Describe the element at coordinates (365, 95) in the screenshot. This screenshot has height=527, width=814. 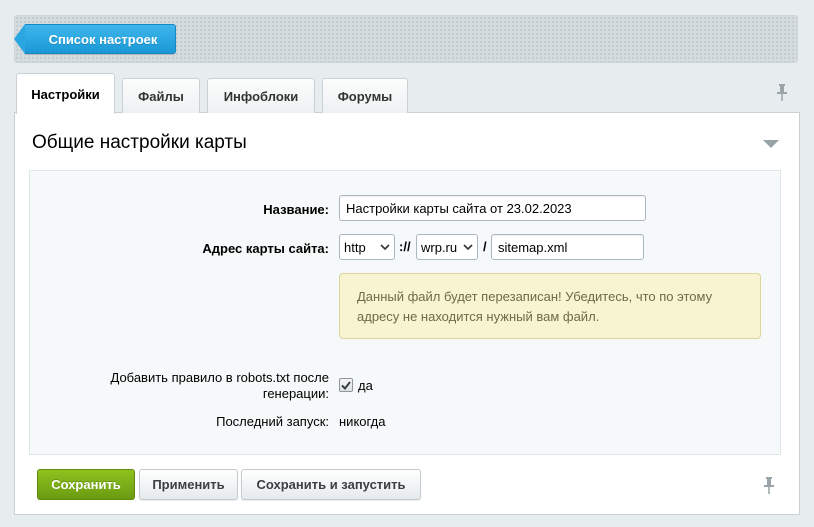
I see `tab-forums: Форумы` at that location.